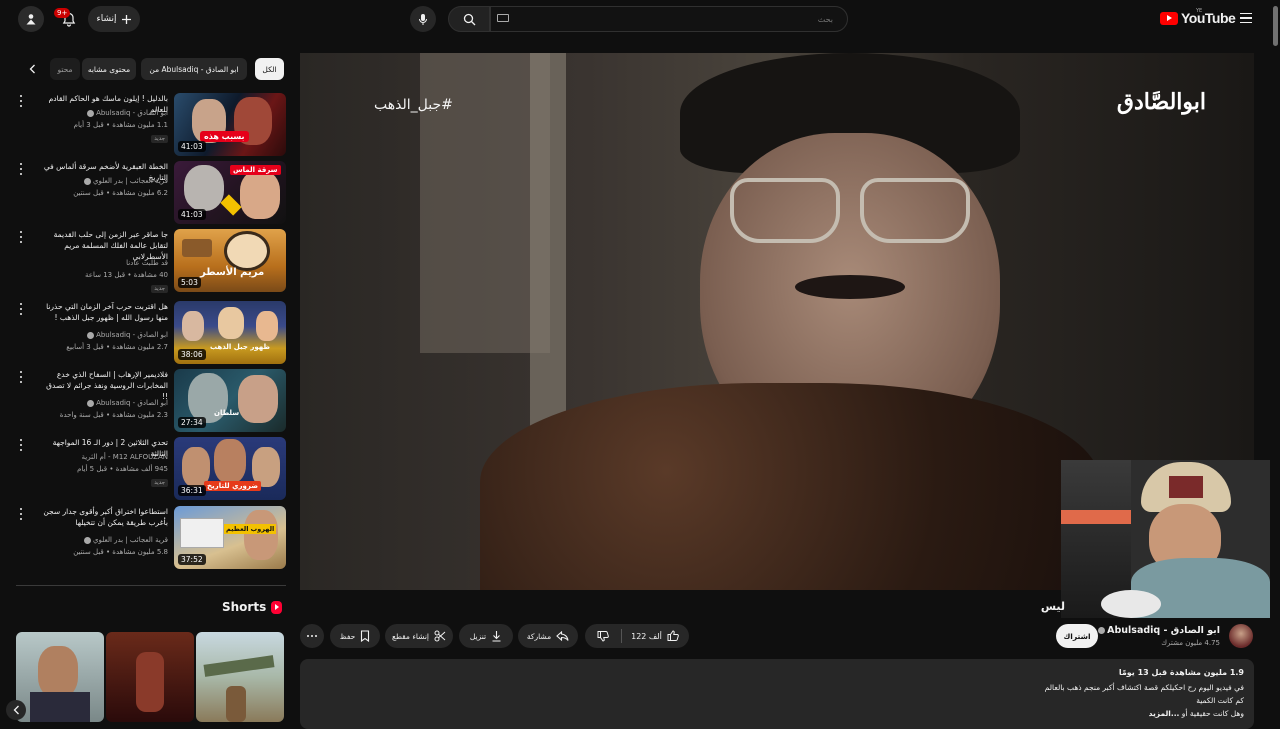 The height and width of the screenshot is (729, 1280). Describe the element at coordinates (1164, 713) in the screenshot. I see `show-more-link: ...المزيد` at that location.